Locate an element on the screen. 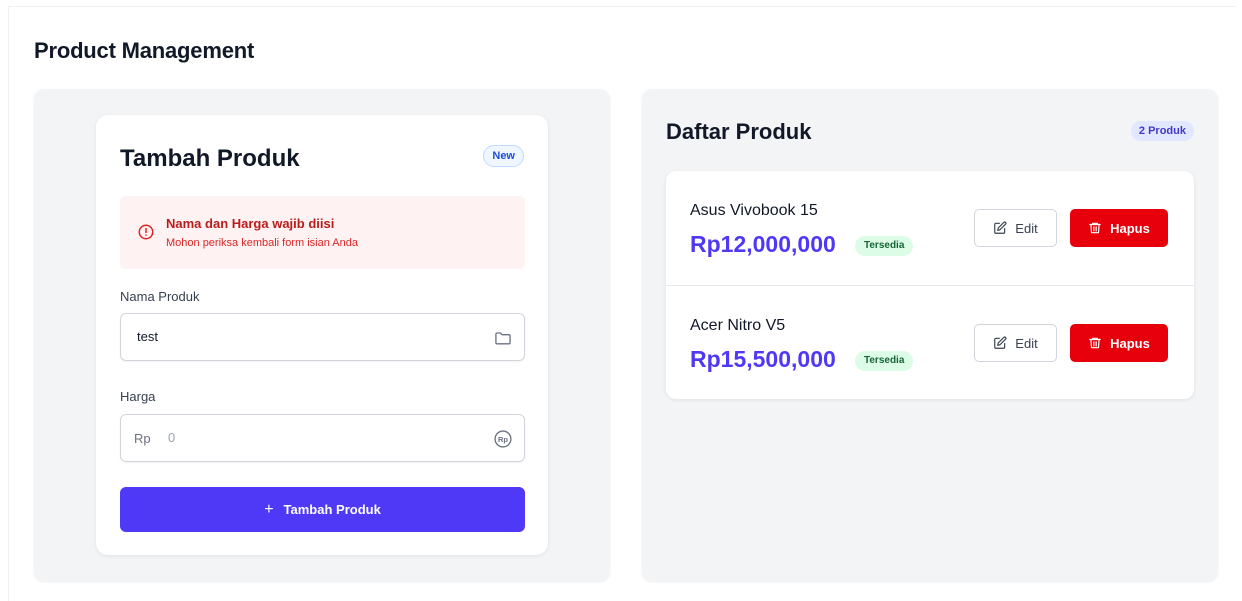  price-field: Rp Rp is located at coordinates (322, 438).